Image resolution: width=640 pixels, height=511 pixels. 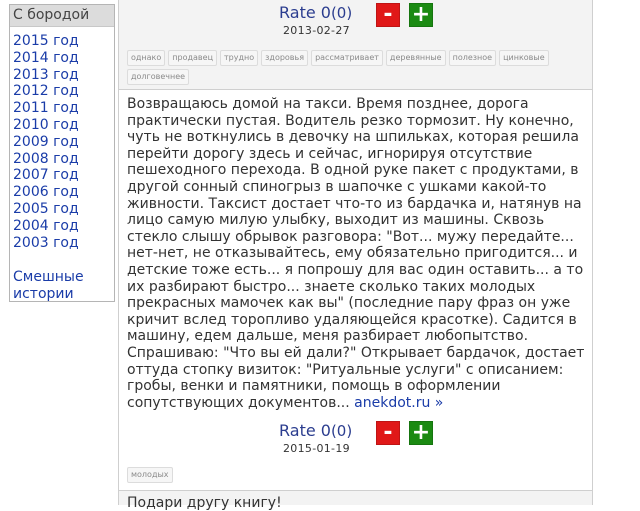 I want to click on tag: полезное, so click(x=472, y=58).